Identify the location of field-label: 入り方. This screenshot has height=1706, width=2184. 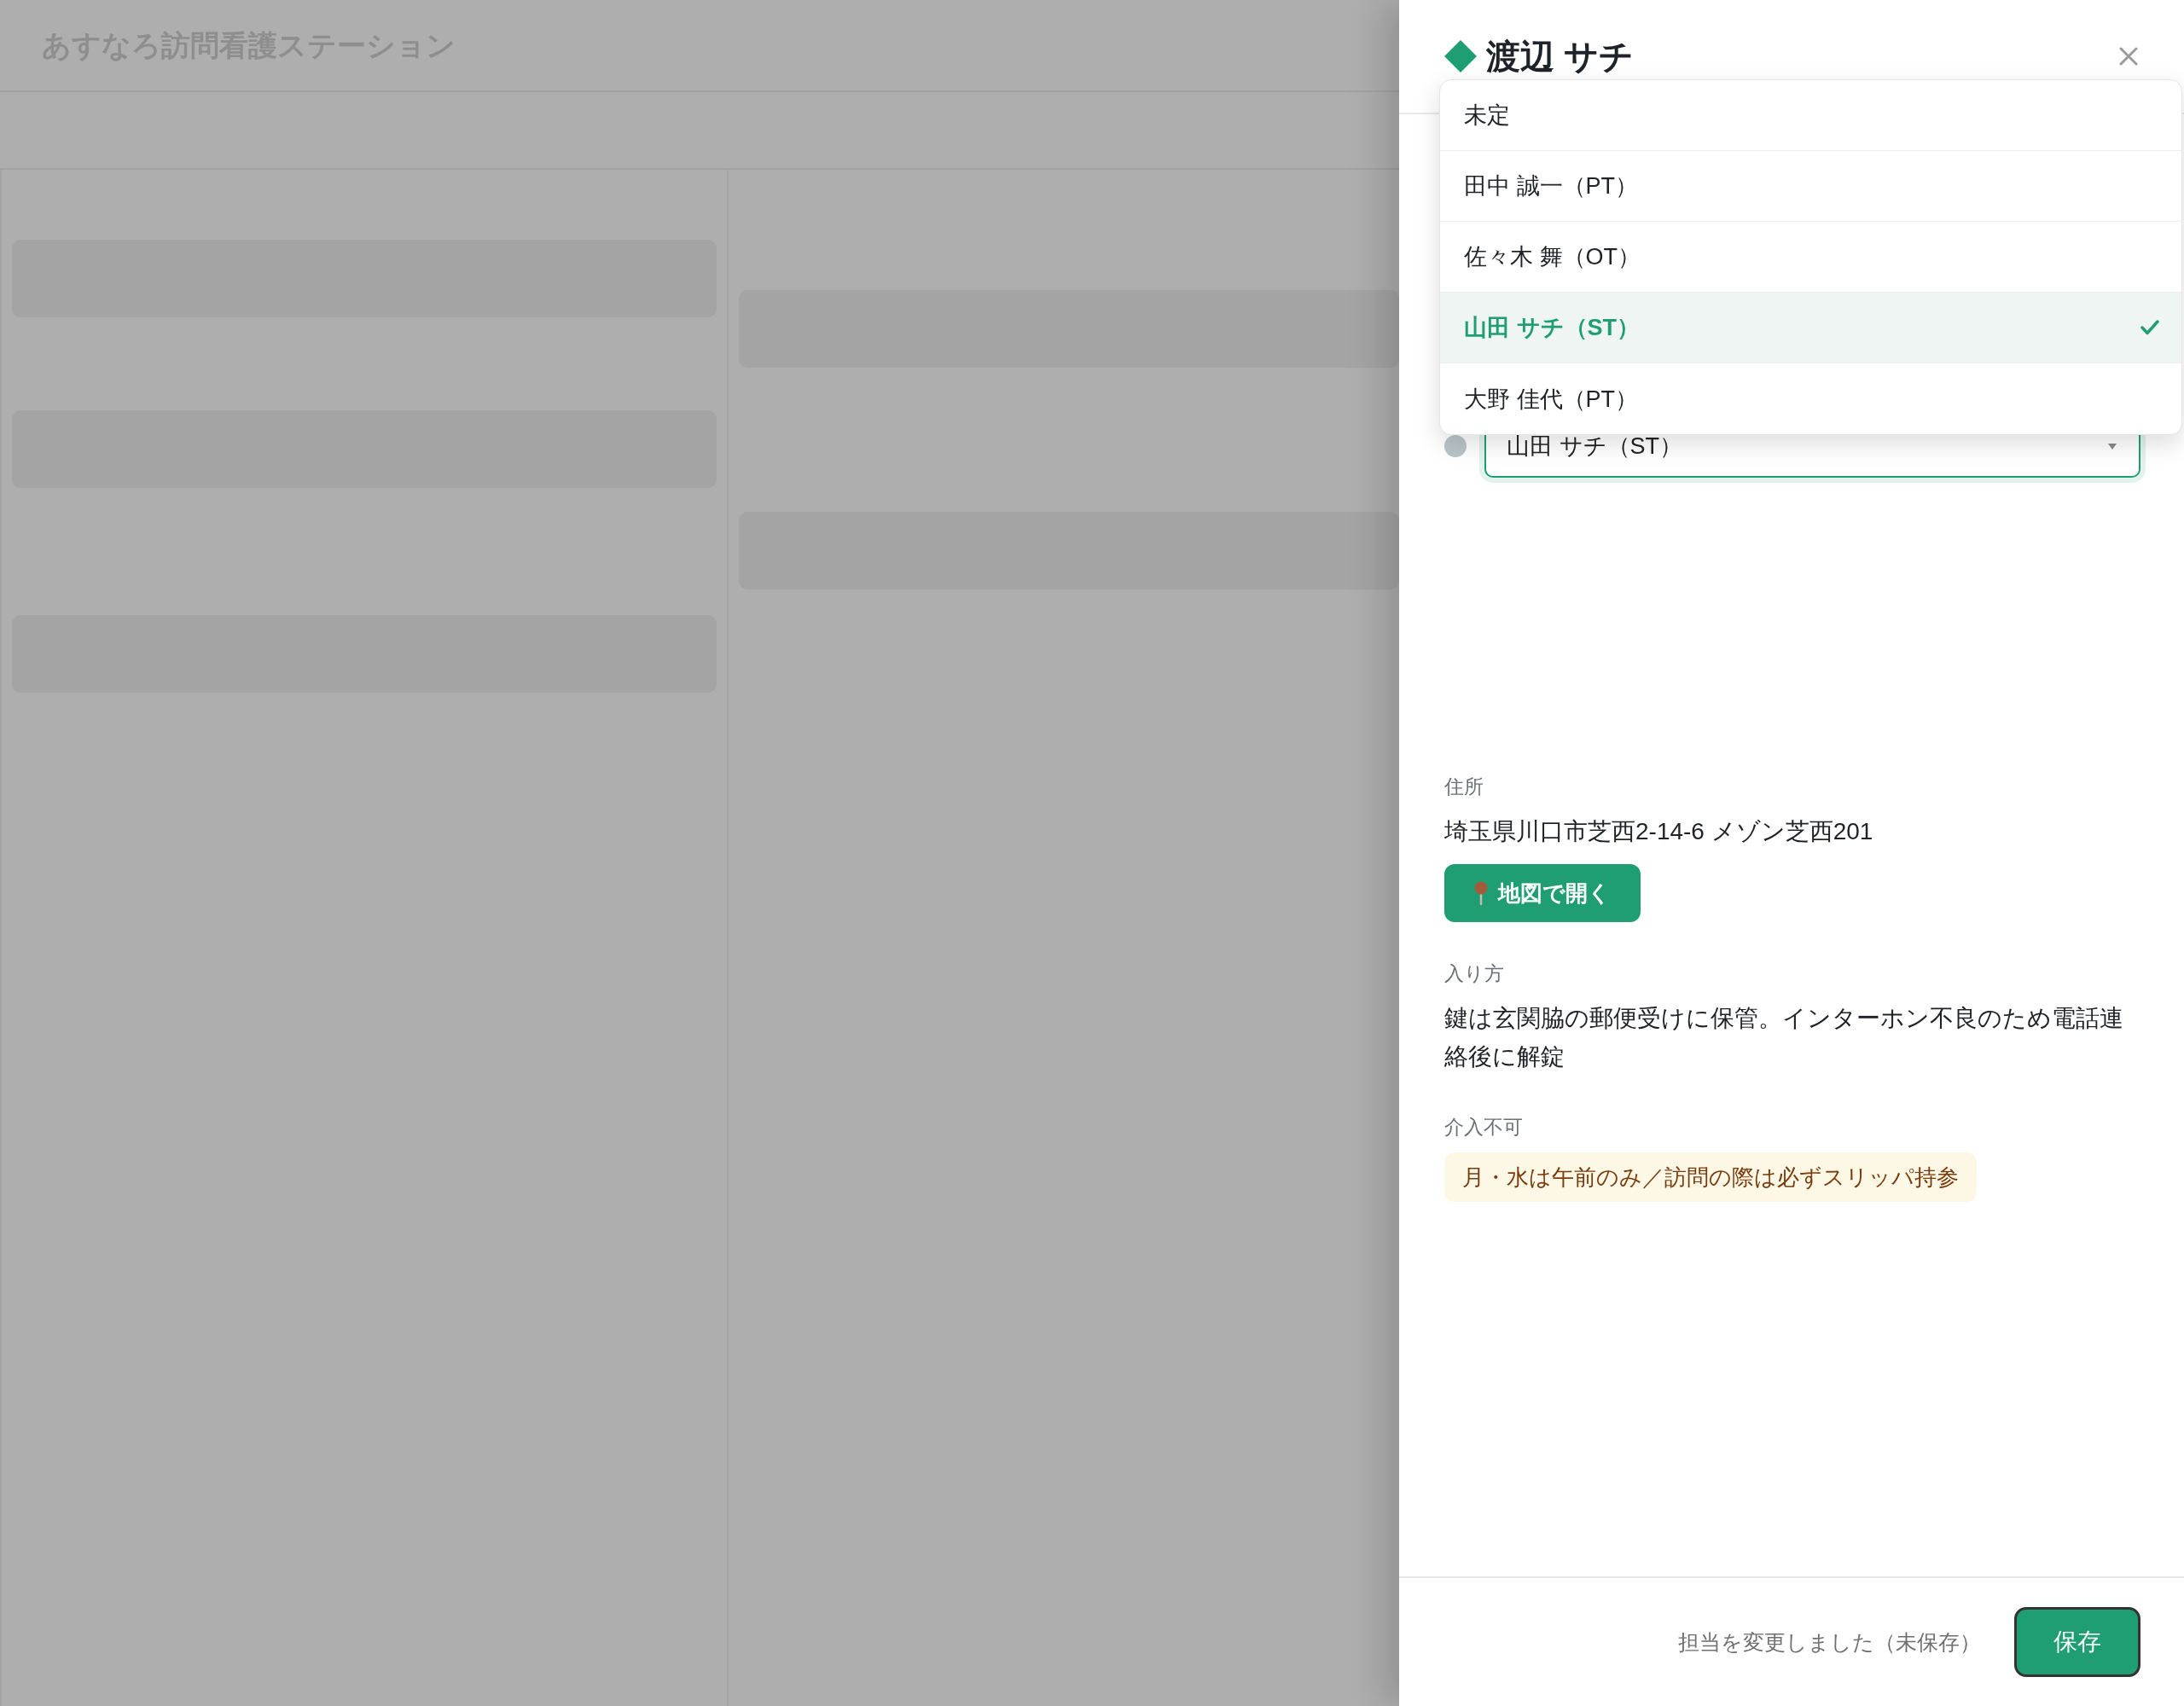
(1474, 973).